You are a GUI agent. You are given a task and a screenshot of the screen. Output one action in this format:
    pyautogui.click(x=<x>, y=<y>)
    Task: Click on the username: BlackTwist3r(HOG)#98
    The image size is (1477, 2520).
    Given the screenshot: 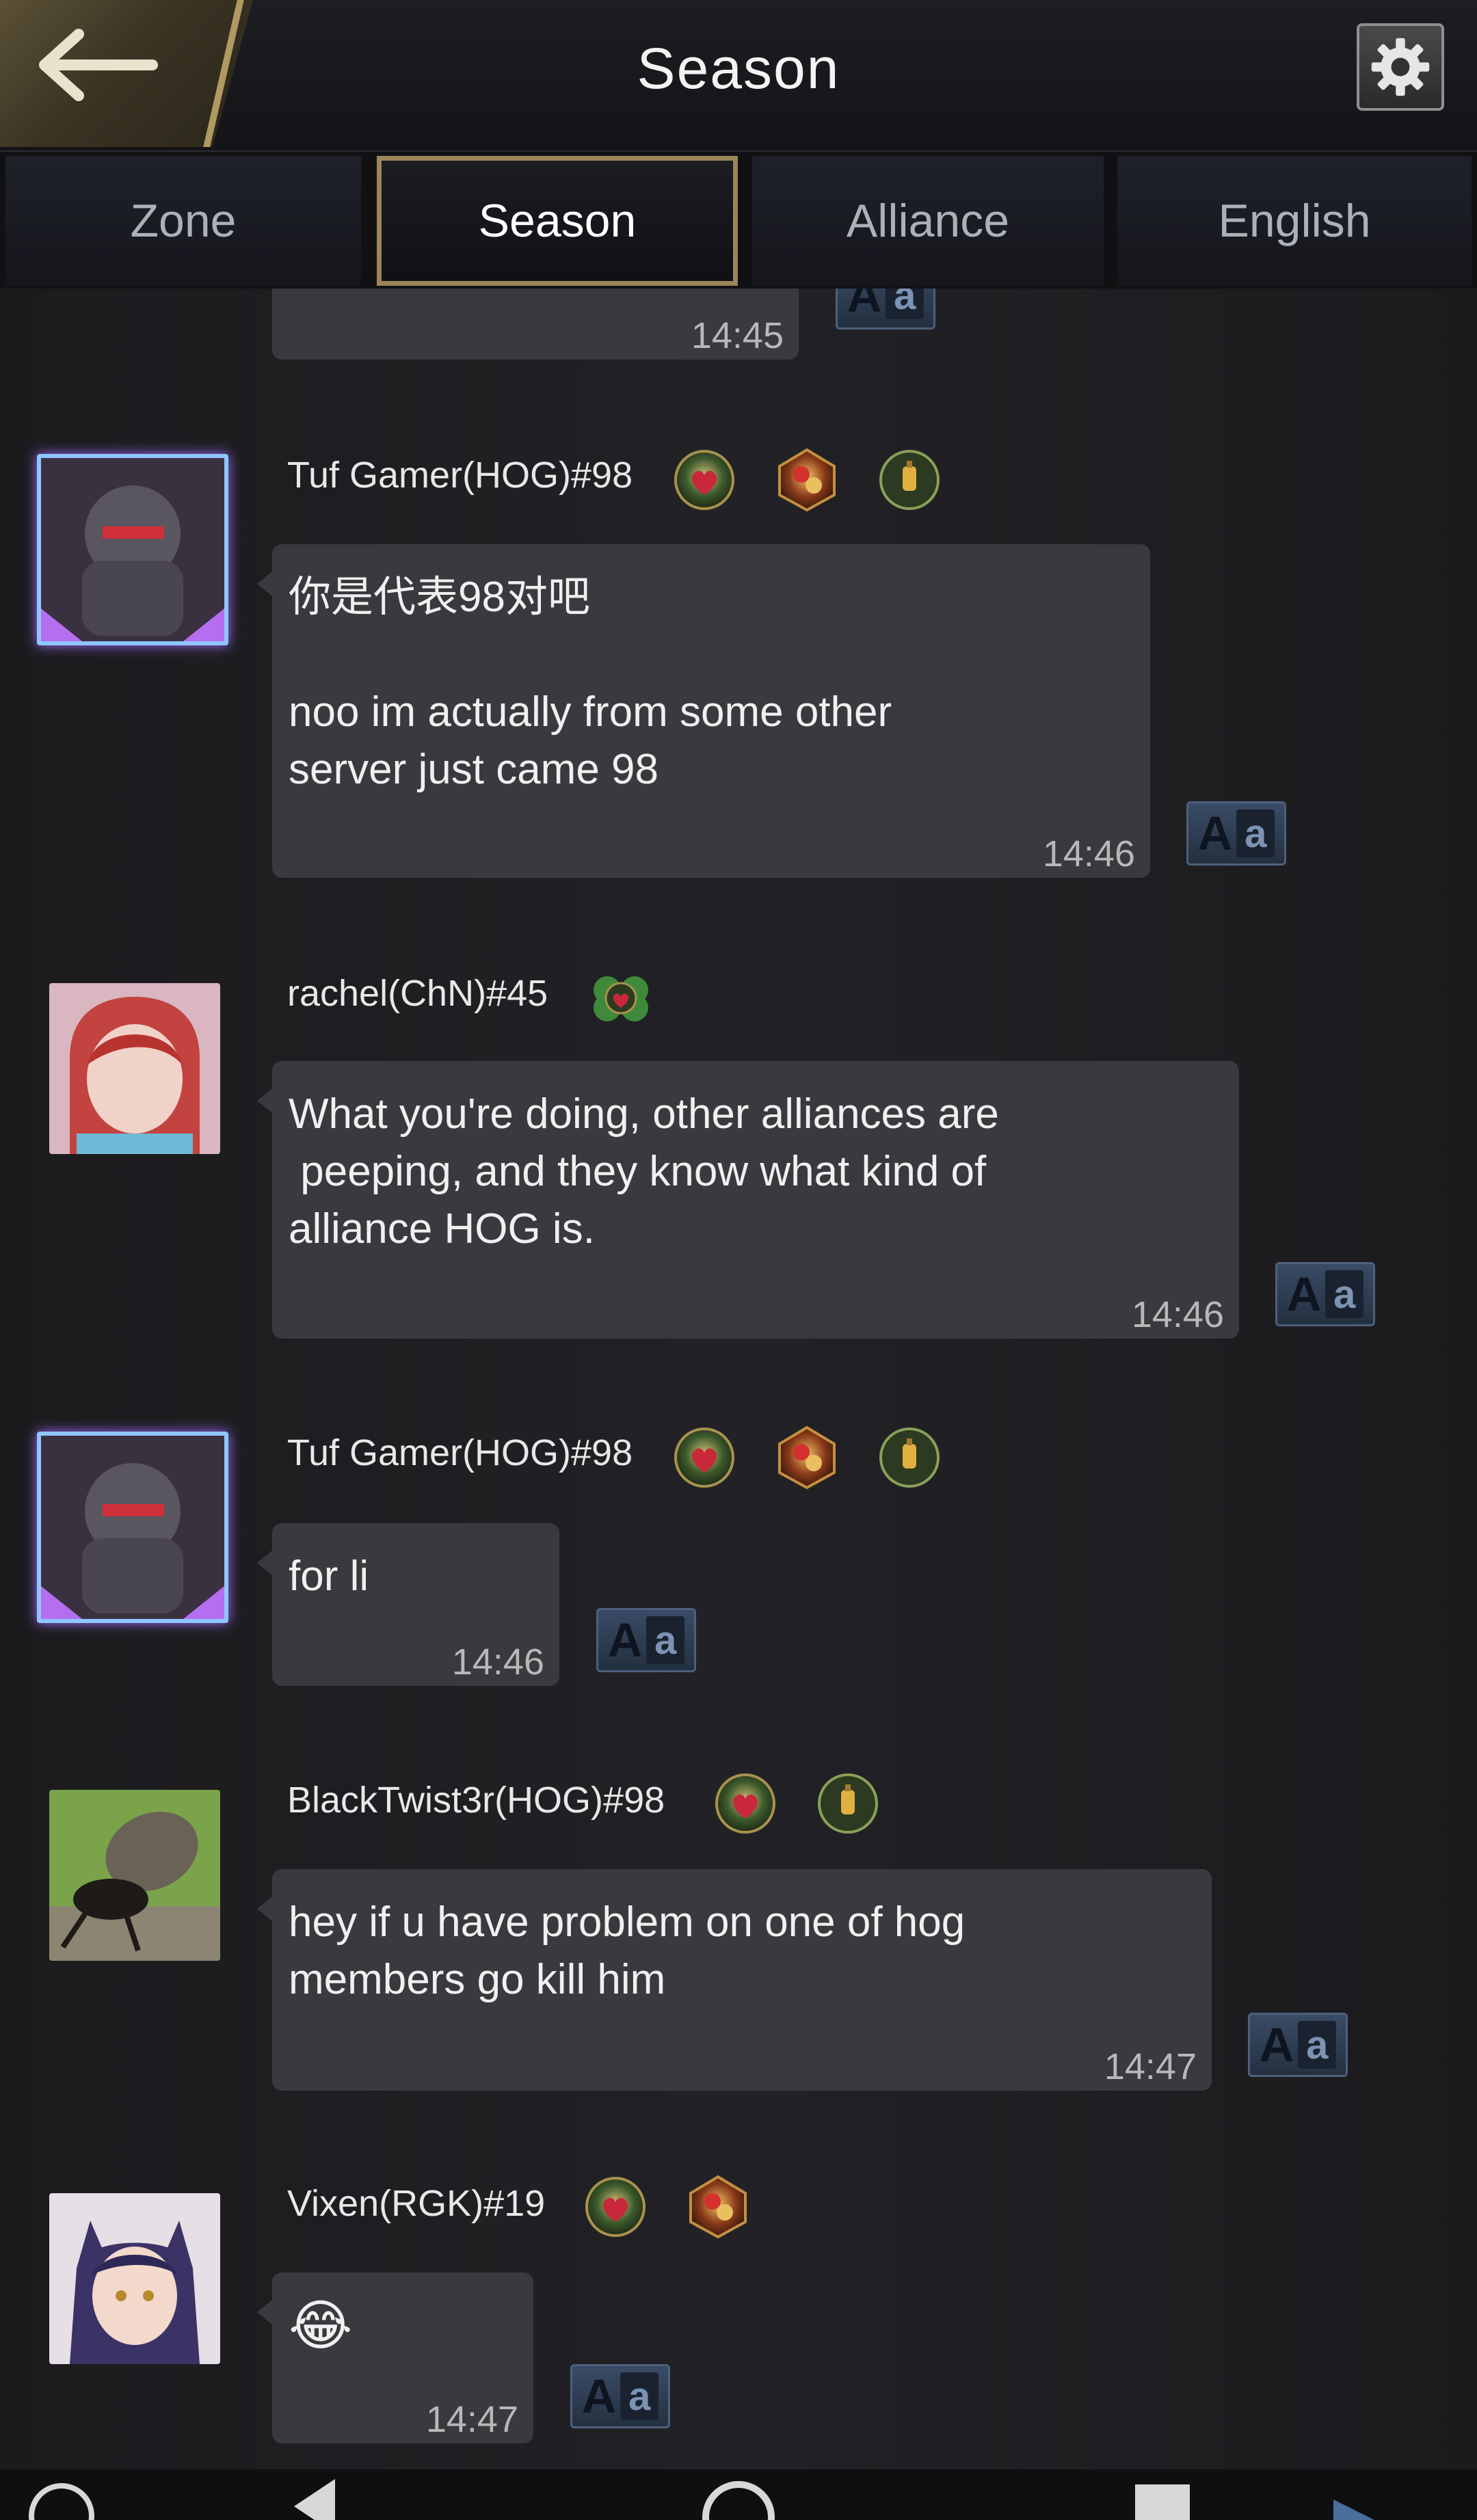 What is the action you would take?
    pyautogui.click(x=476, y=1800)
    